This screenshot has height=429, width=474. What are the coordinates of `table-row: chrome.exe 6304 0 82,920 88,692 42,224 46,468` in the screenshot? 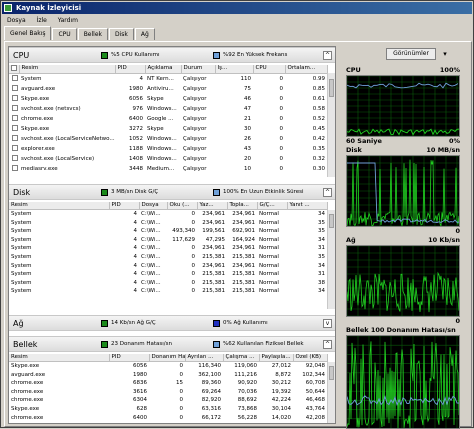 It's located at (168, 400).